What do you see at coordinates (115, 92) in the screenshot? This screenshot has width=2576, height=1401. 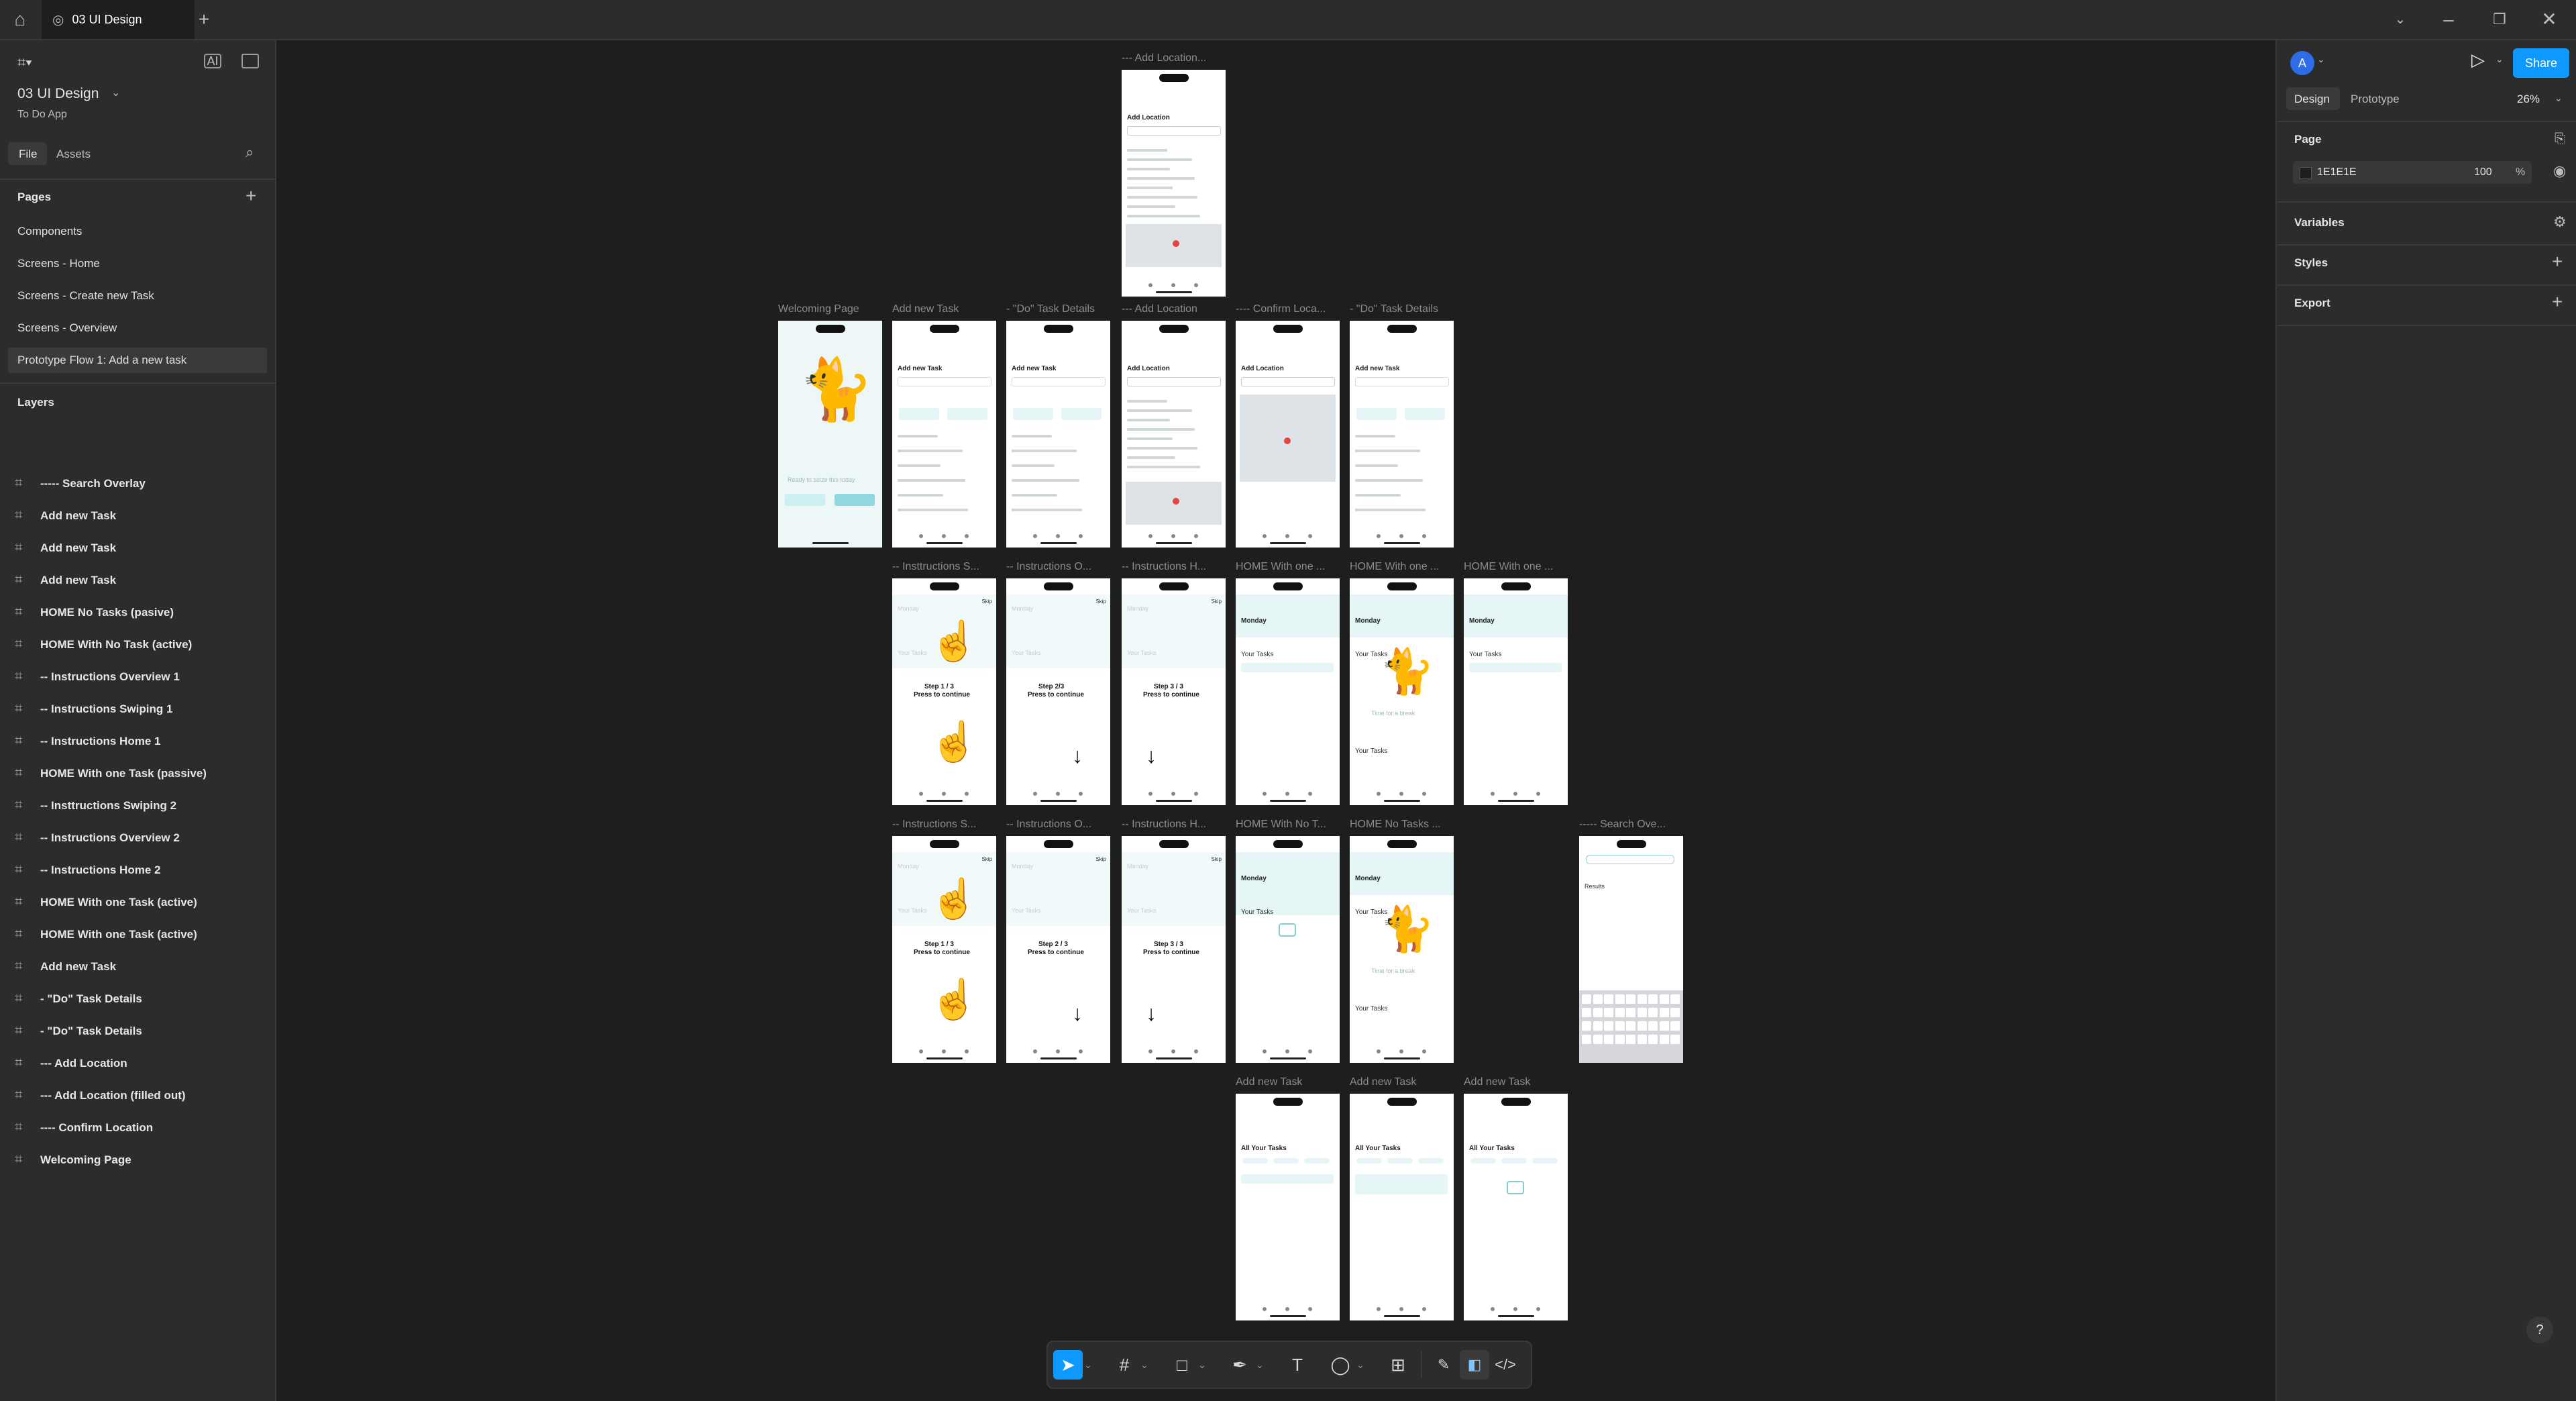 I see `file-menu-chevron-icon: ⌄` at bounding box center [115, 92].